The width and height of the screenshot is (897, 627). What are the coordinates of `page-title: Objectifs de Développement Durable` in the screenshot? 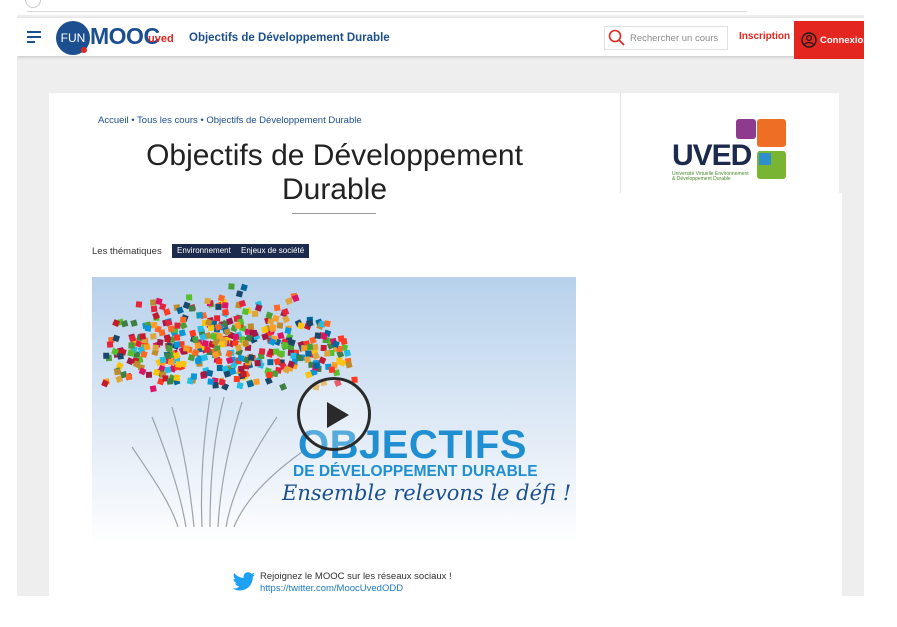 It's located at (334, 172).